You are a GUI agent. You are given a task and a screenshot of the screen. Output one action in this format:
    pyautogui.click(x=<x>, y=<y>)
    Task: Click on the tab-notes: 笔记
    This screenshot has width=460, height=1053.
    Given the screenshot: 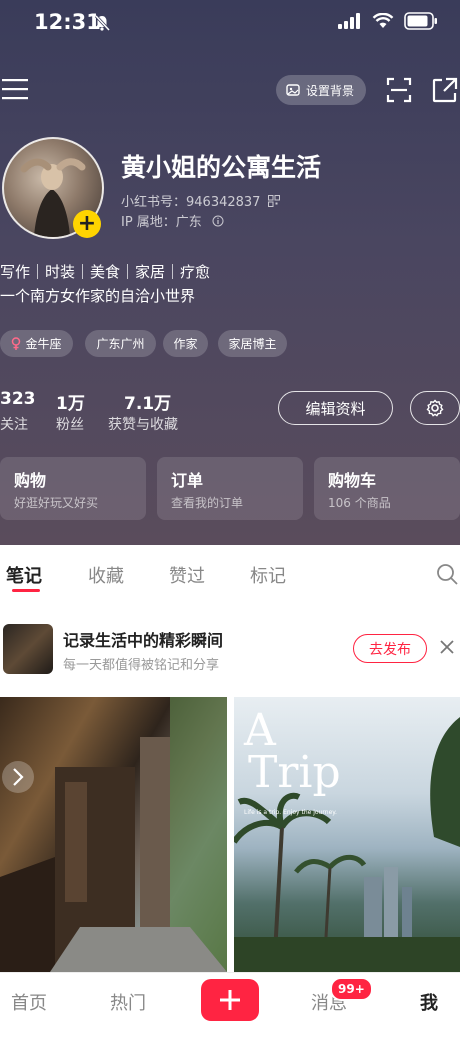 What is the action you would take?
    pyautogui.click(x=24, y=575)
    